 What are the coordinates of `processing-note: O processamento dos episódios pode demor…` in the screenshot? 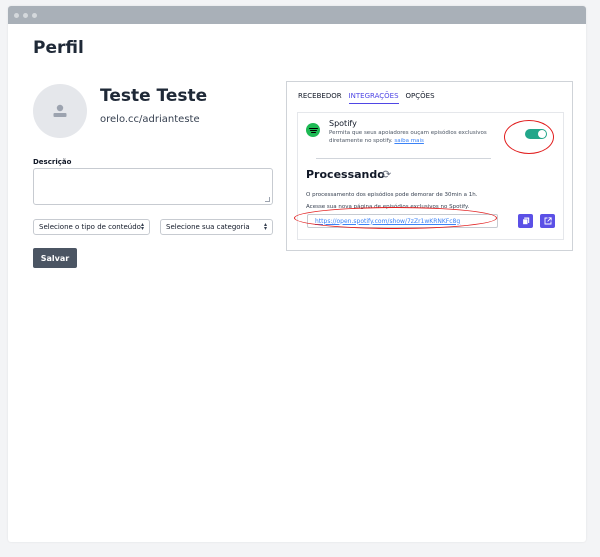 It's located at (392, 195).